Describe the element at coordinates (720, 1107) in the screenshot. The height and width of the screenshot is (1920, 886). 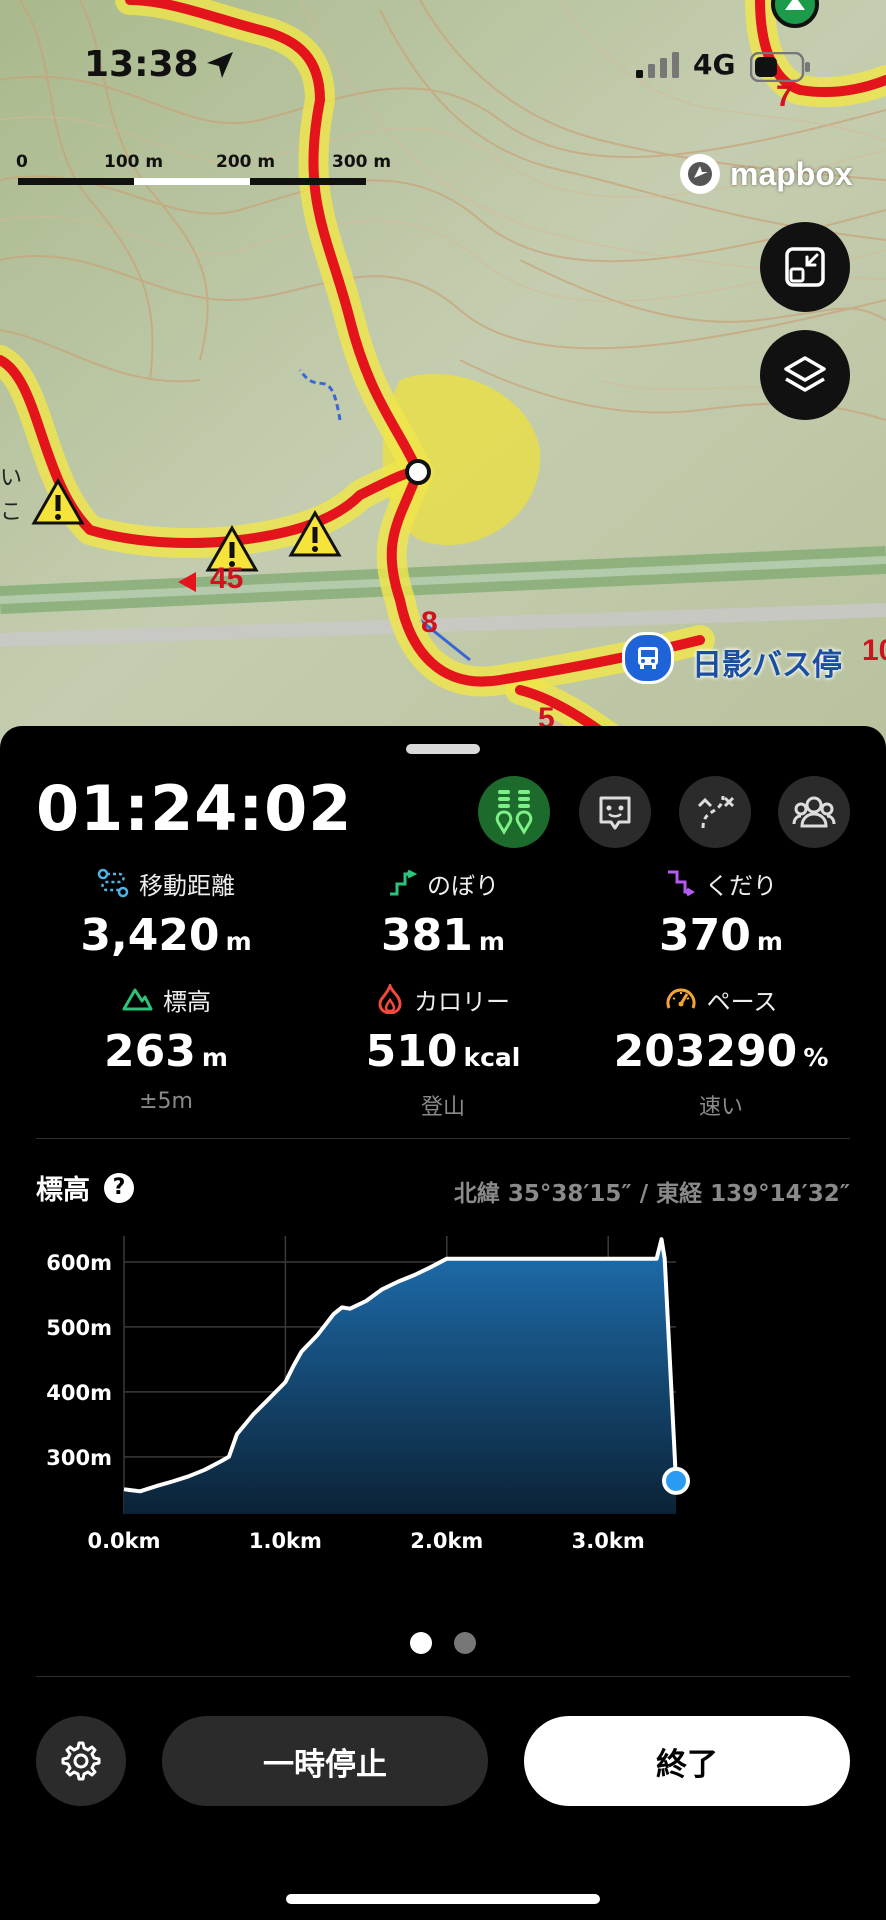
I see `stat-sub-pace: 速い` at that location.